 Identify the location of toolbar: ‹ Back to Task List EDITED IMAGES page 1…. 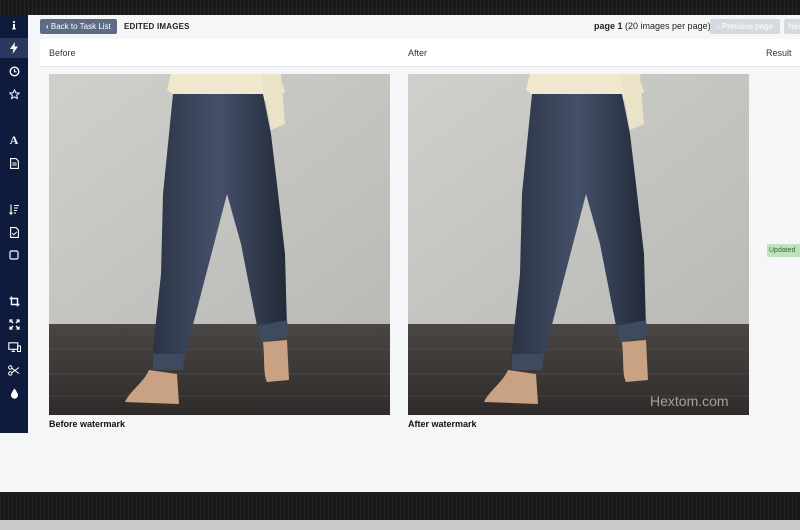
(414, 27).